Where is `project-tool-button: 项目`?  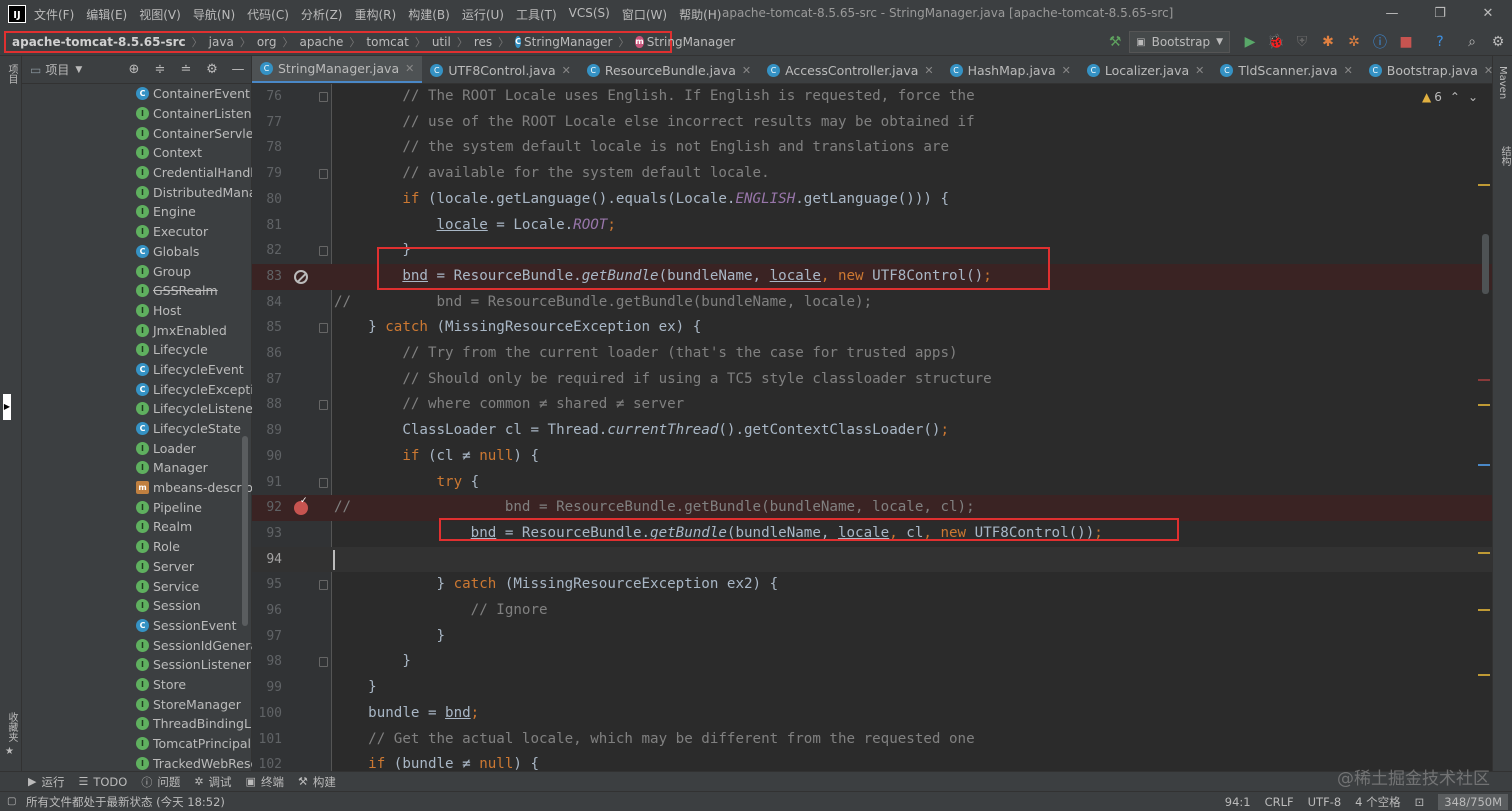 project-tool-button: 项目 is located at coordinates (11, 74).